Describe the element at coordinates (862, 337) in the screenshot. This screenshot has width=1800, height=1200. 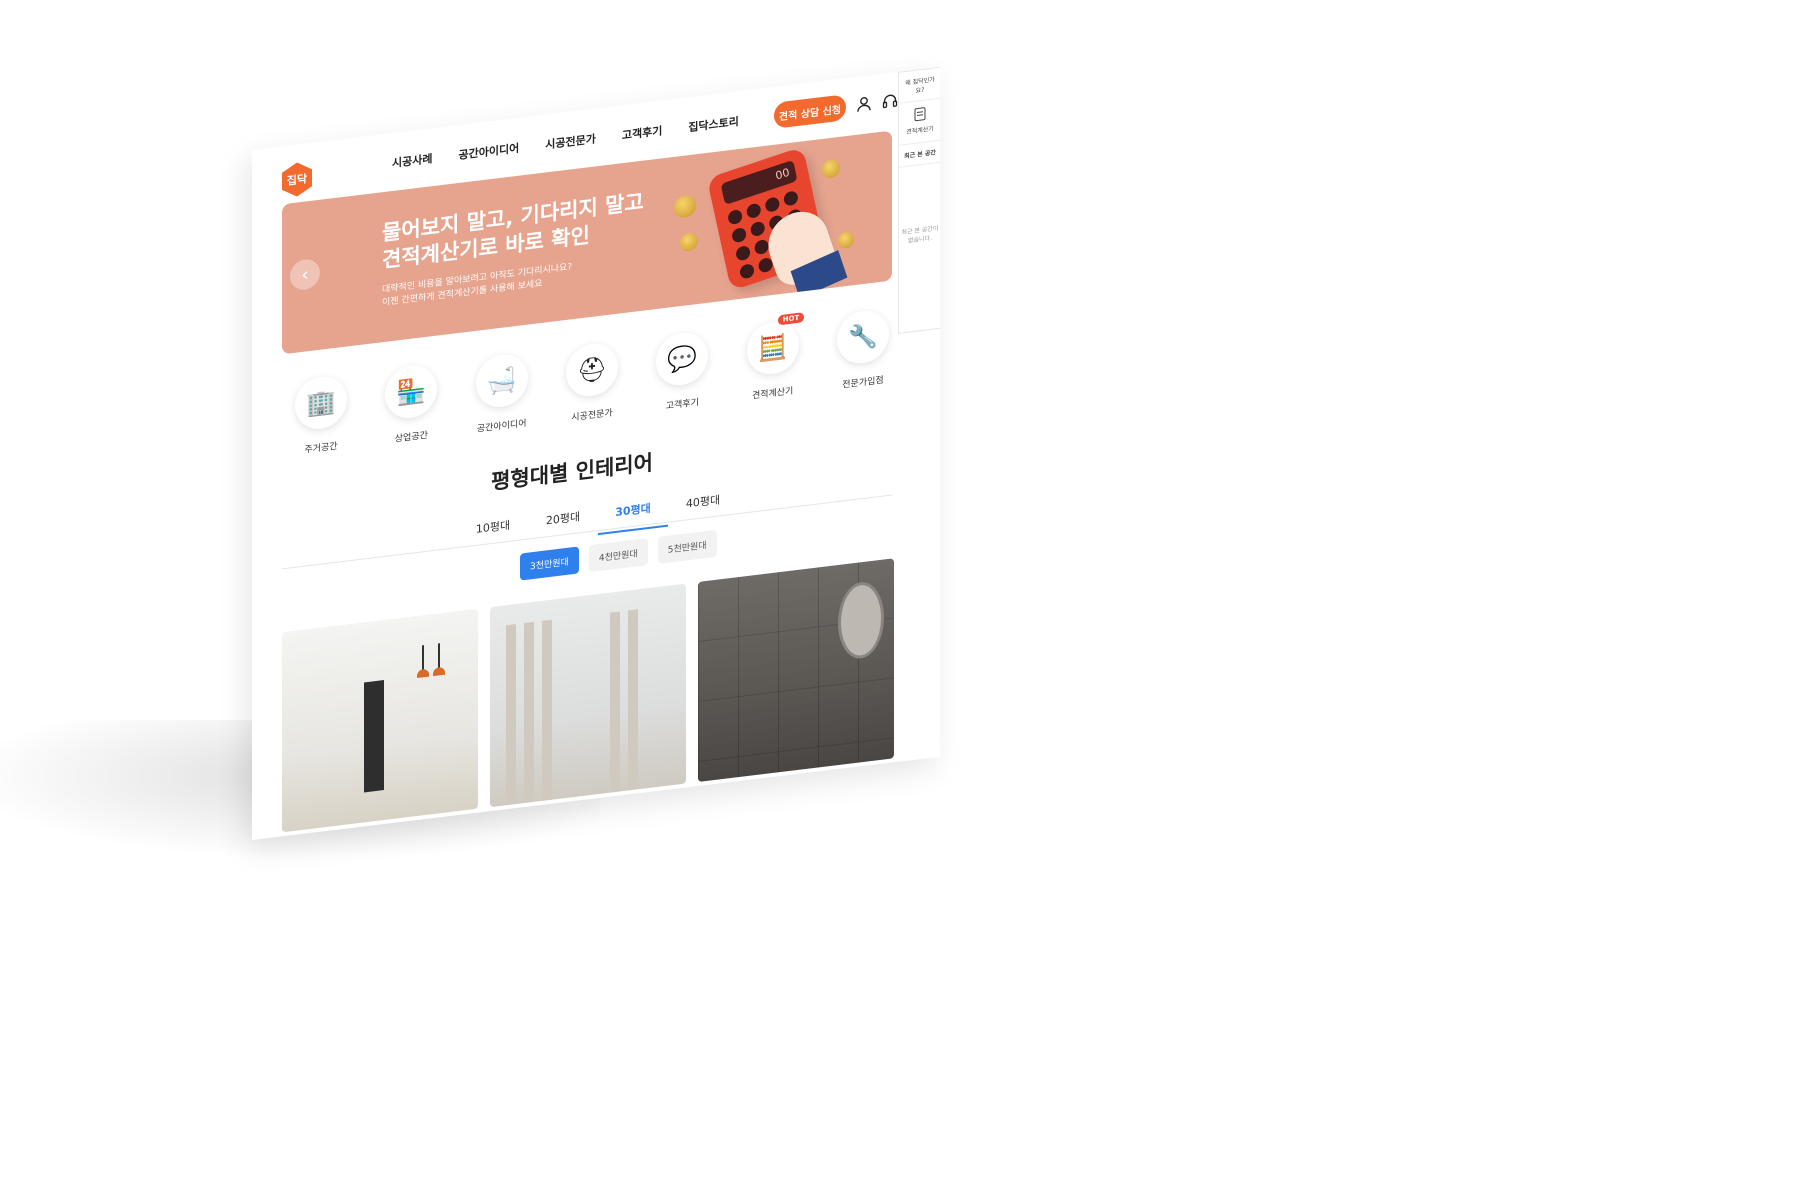
I see `tool-icon: 🔧` at that location.